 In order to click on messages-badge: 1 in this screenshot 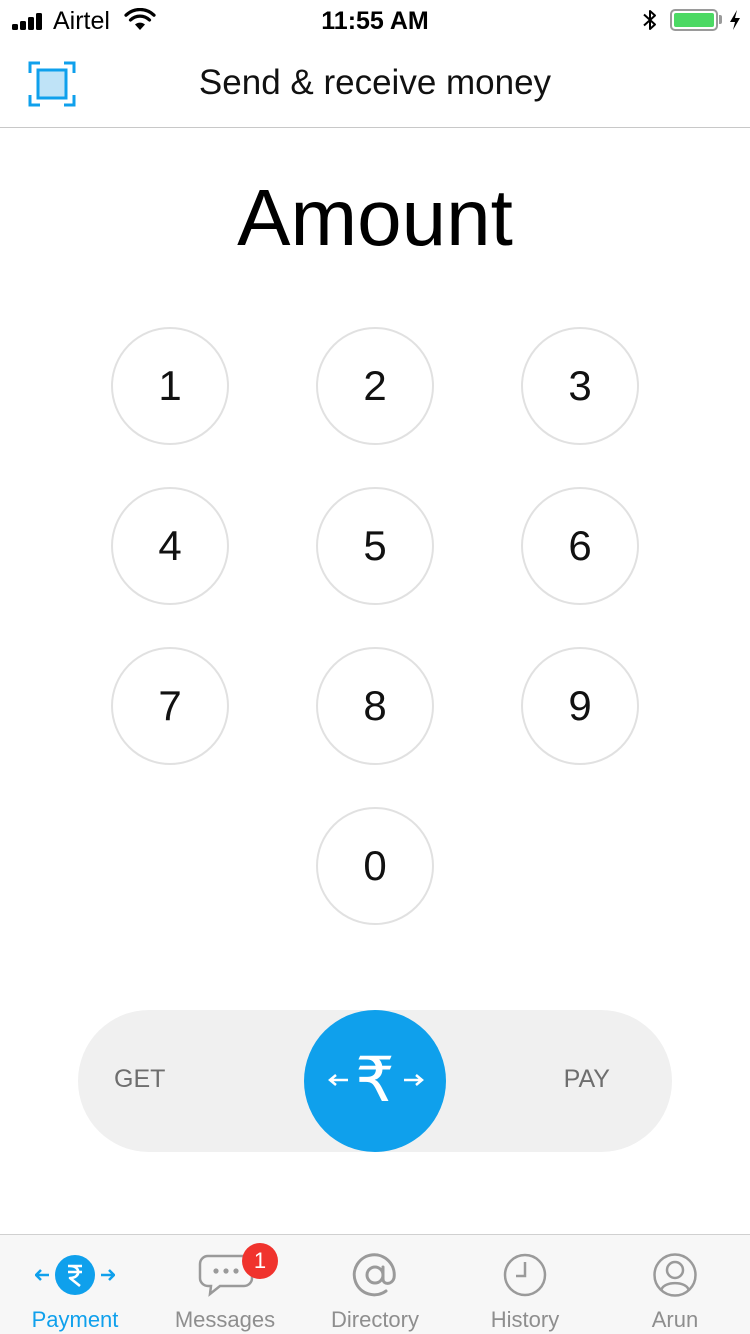, I will do `click(260, 1261)`.